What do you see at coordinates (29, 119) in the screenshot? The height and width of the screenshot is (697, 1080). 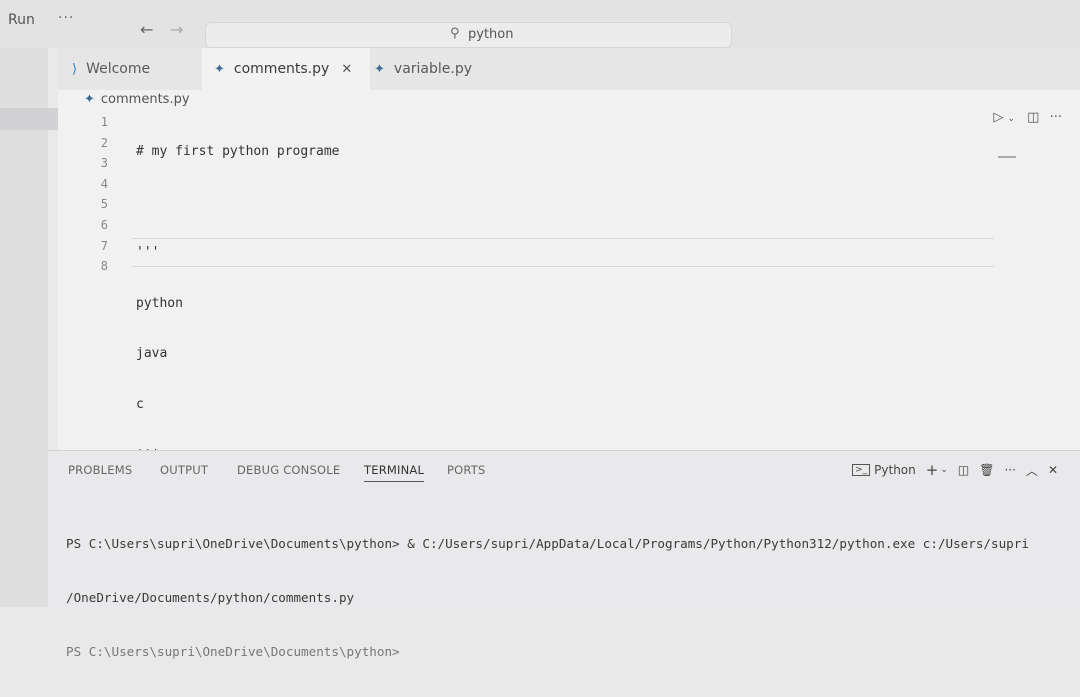 I see `activity-selection` at bounding box center [29, 119].